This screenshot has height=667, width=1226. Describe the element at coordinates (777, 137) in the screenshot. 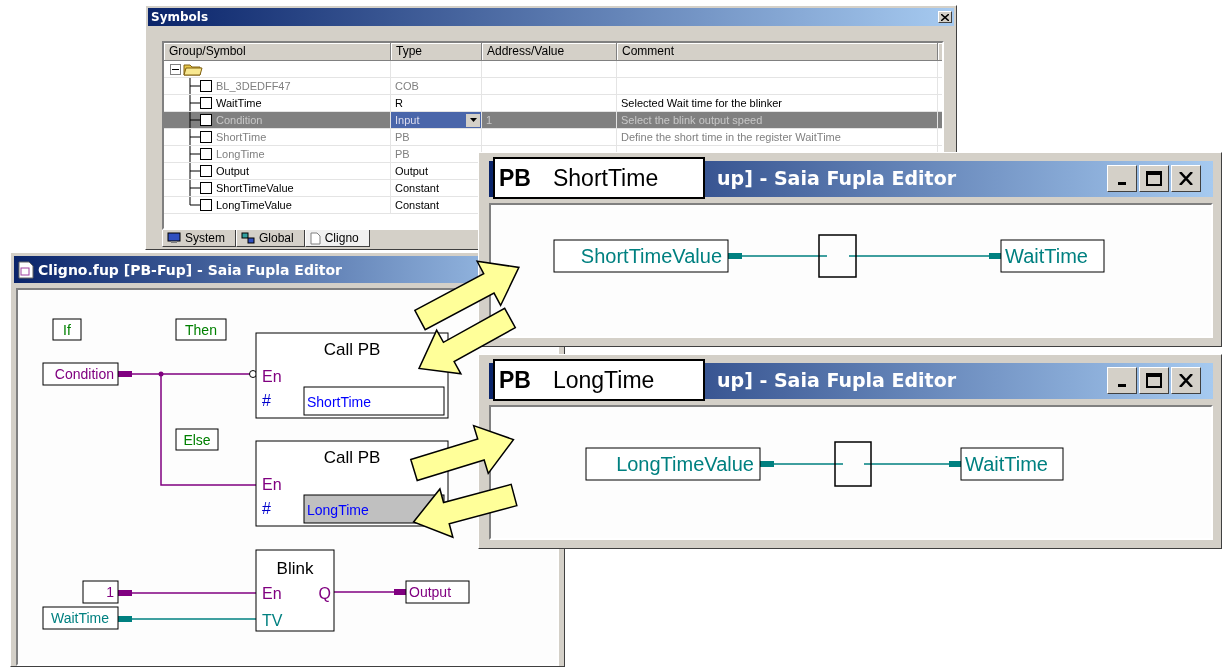

I see `comment-cell: Define the short time in the register WaitTime` at that location.